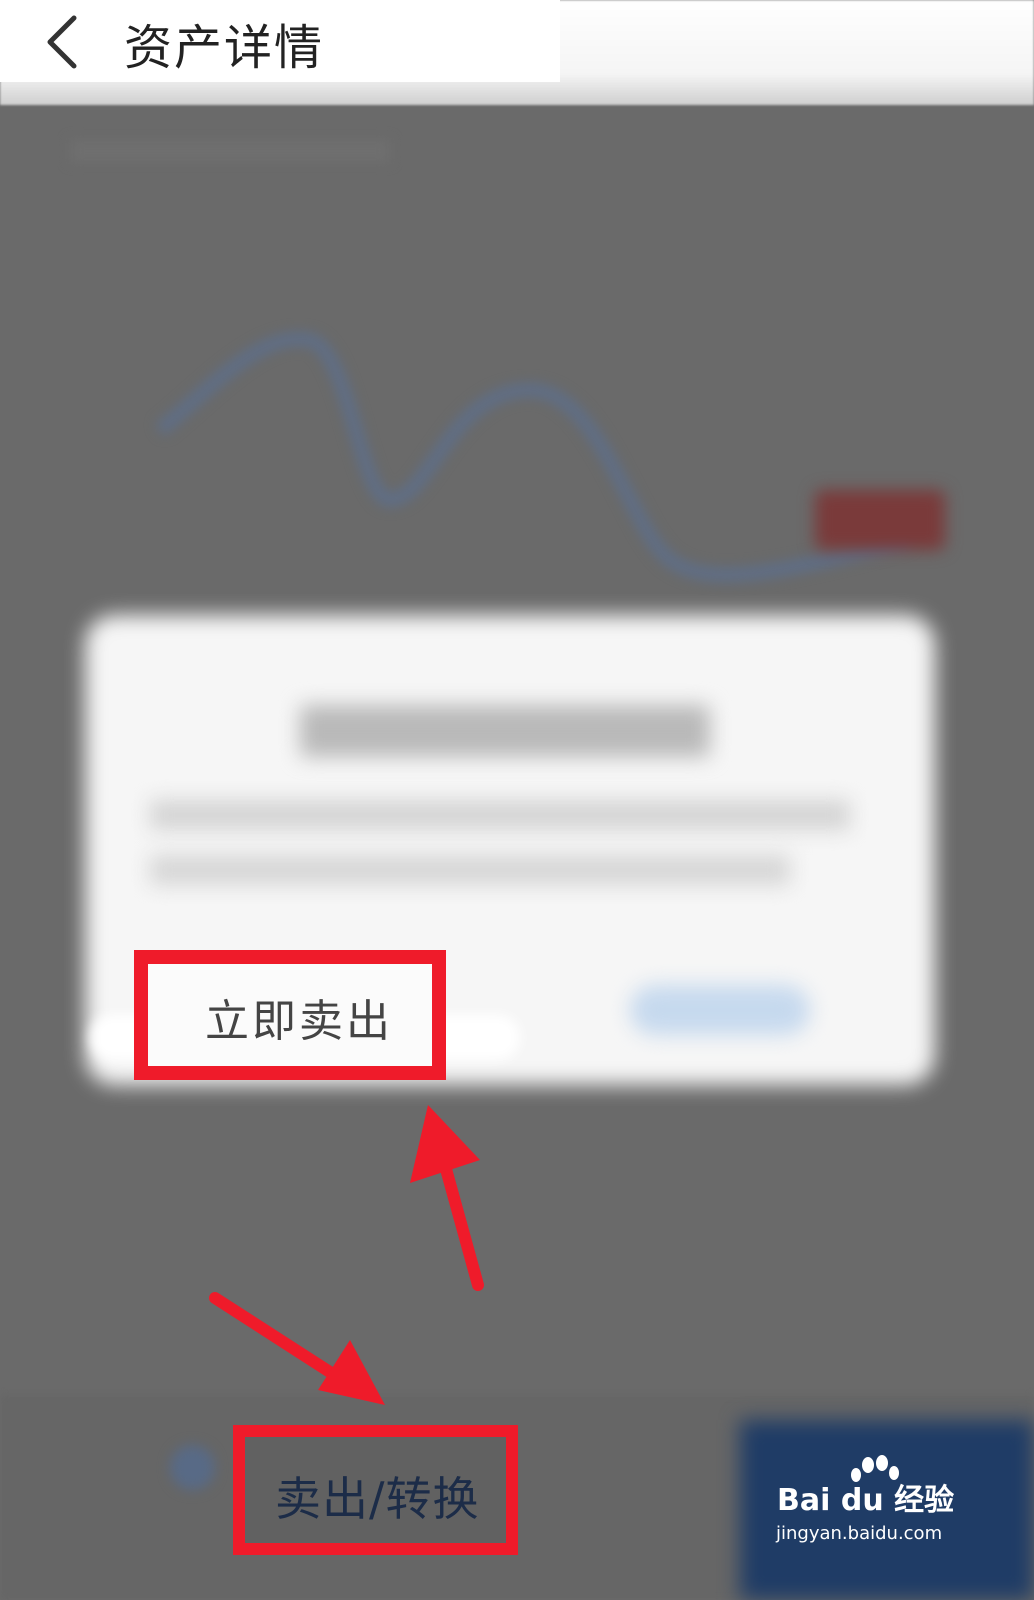 This screenshot has height=1600, width=1034. I want to click on arrow-up-head, so click(445, 1144).